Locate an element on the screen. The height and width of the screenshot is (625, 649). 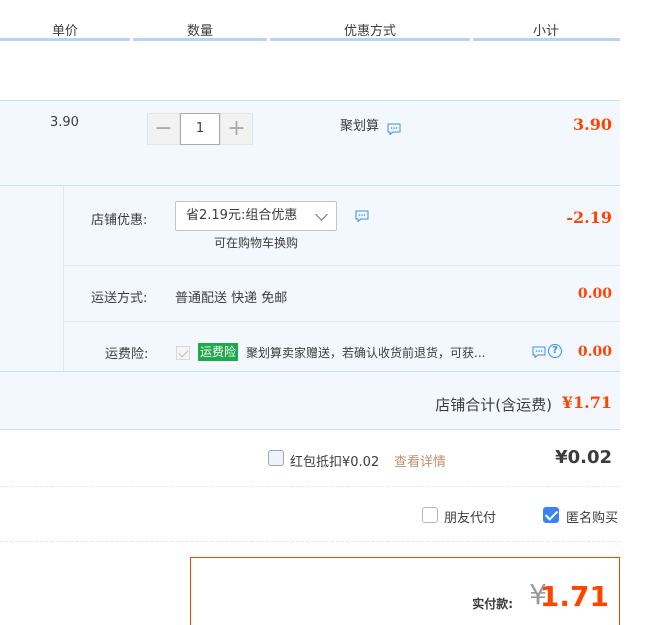
redpacket-details-link: 查看详情 is located at coordinates (420, 460).